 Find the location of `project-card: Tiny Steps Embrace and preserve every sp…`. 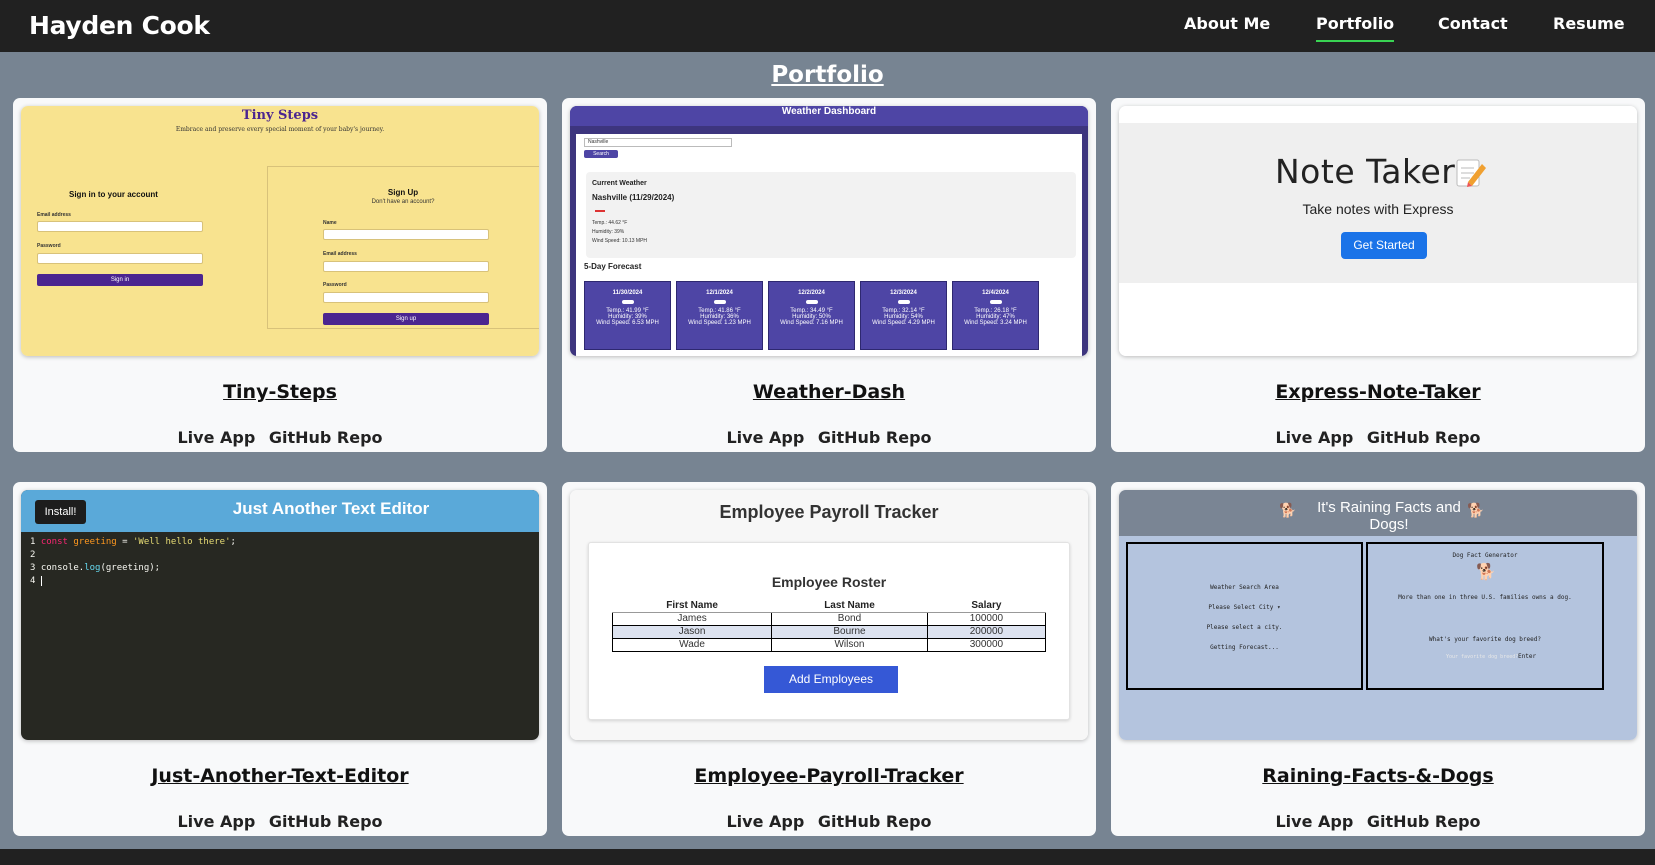

project-card: Tiny Steps Embrace and preserve every sp… is located at coordinates (280, 275).